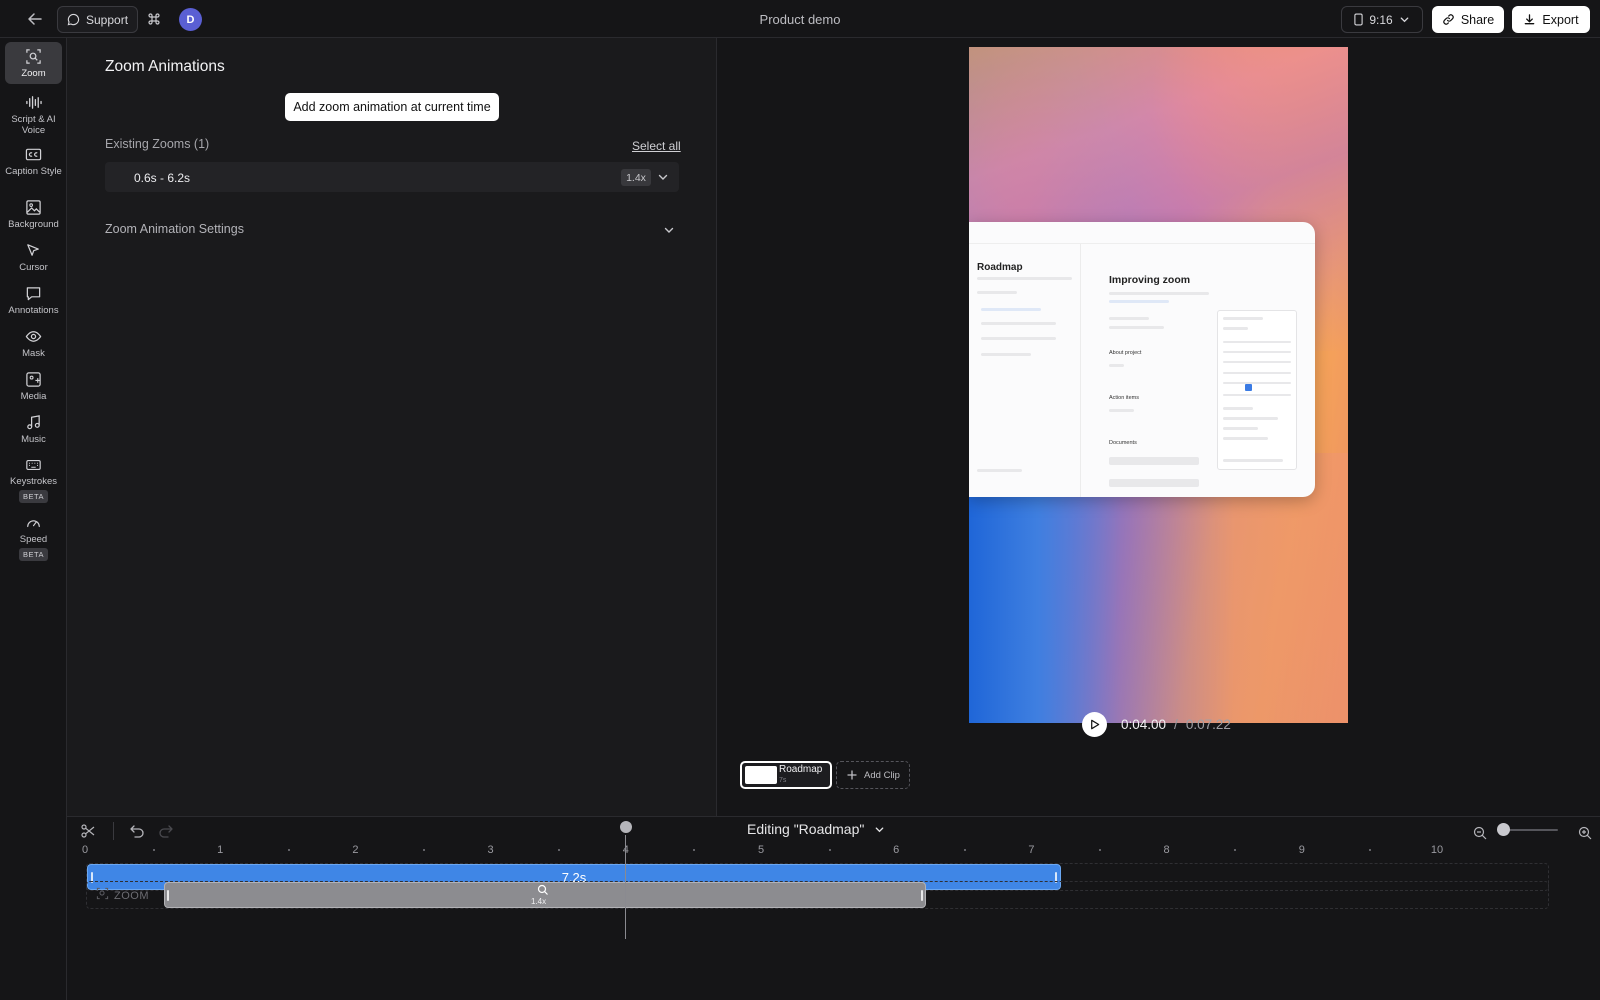 The height and width of the screenshot is (1000, 1600). What do you see at coordinates (1468, 19) in the screenshot?
I see `share-button: Share` at bounding box center [1468, 19].